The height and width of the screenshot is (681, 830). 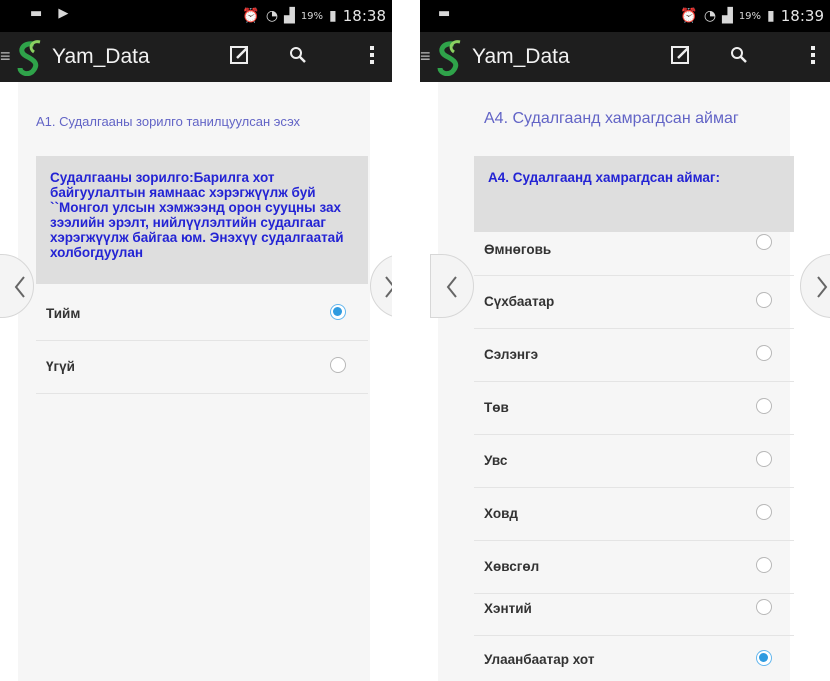 What do you see at coordinates (802, 16) in the screenshot?
I see `status-time: 18:39` at bounding box center [802, 16].